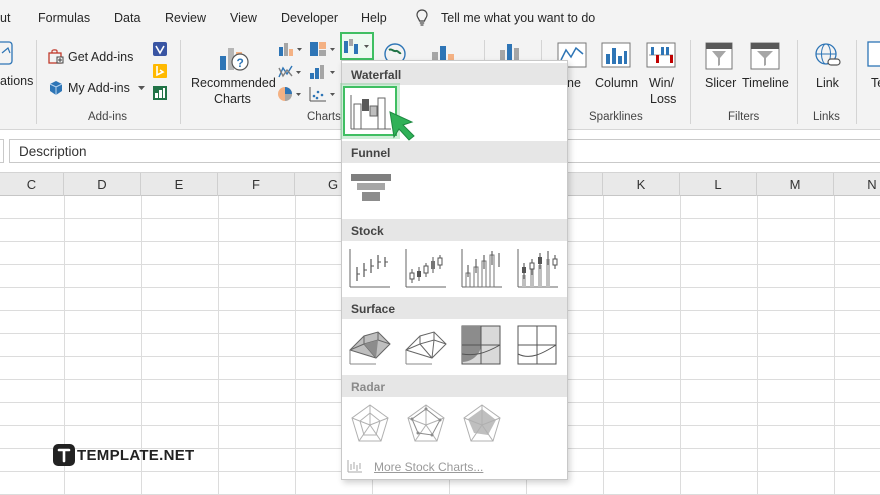  Describe the element at coordinates (454, 386) in the screenshot. I see `section-header-radar: Radar` at that location.